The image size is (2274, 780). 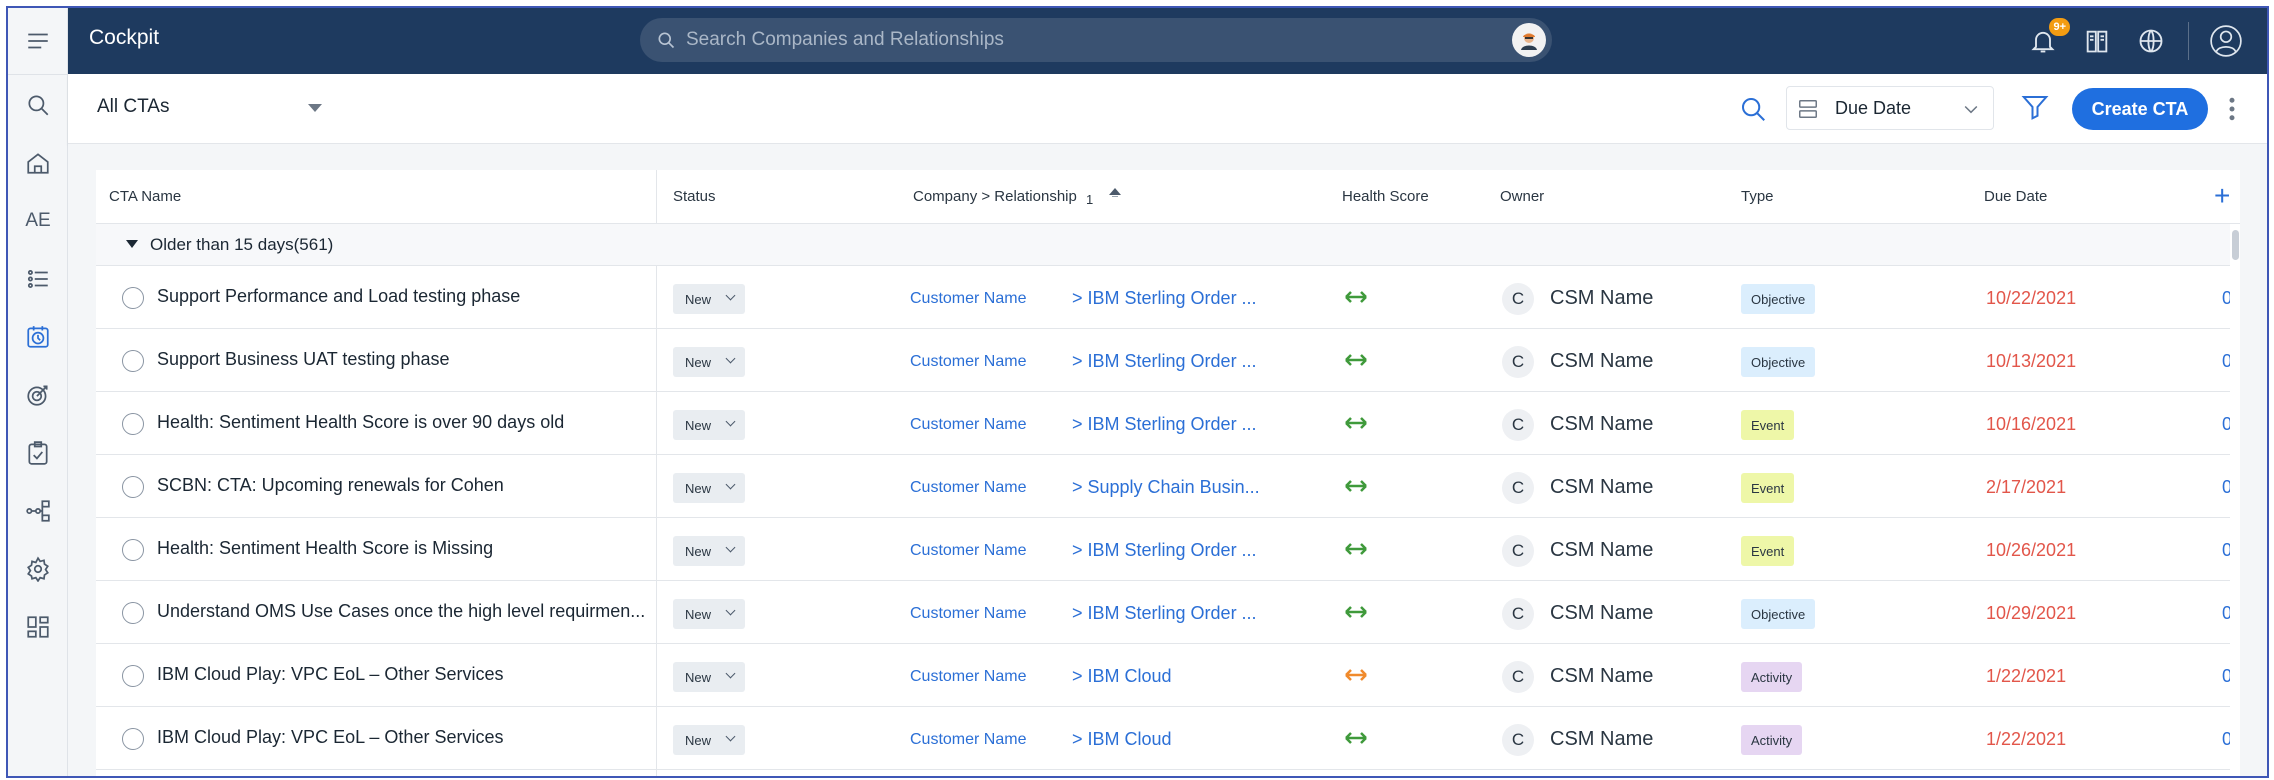 What do you see at coordinates (2235, 245) in the screenshot?
I see `scrollbar-thumb` at bounding box center [2235, 245].